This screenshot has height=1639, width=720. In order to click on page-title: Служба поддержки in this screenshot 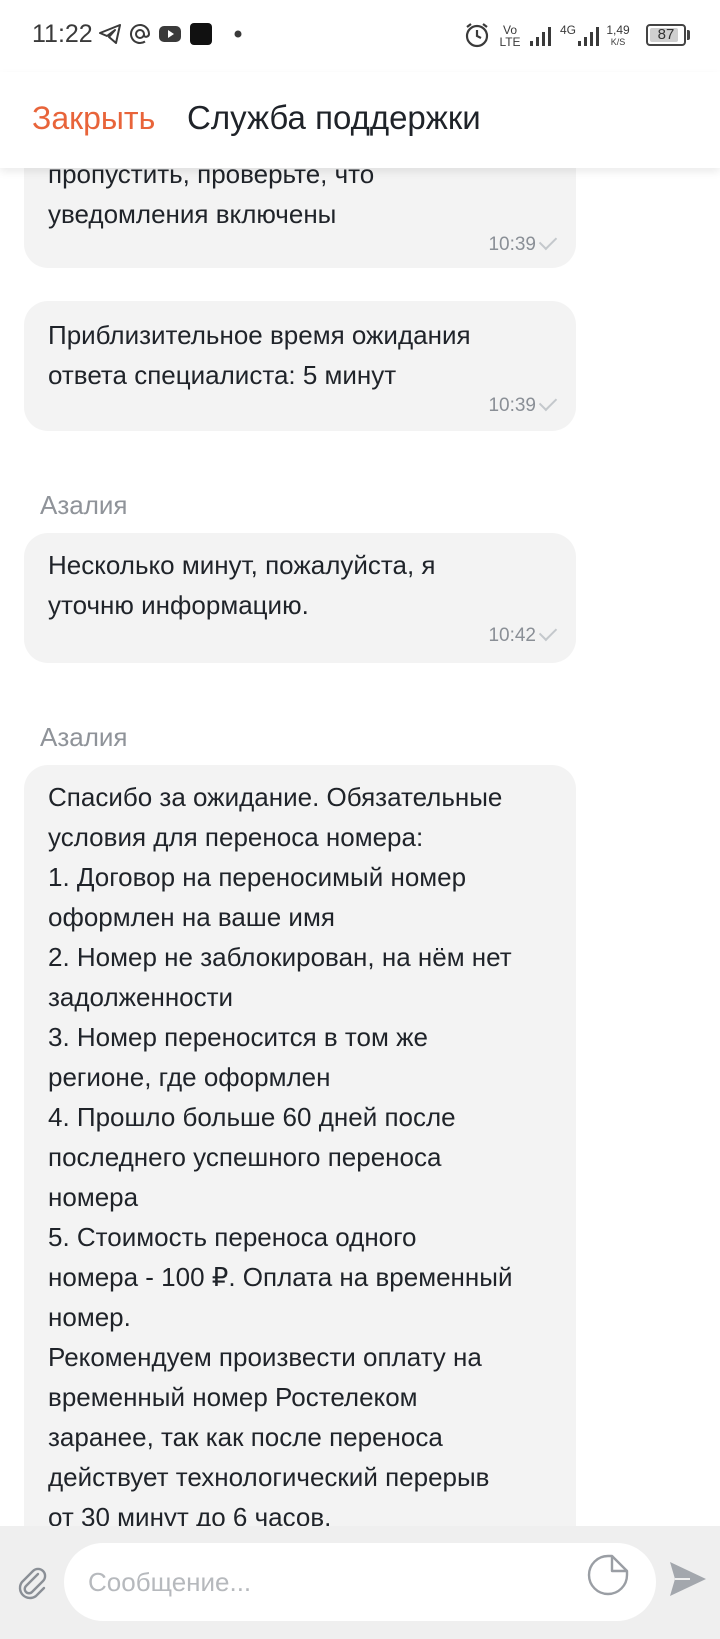, I will do `click(334, 117)`.